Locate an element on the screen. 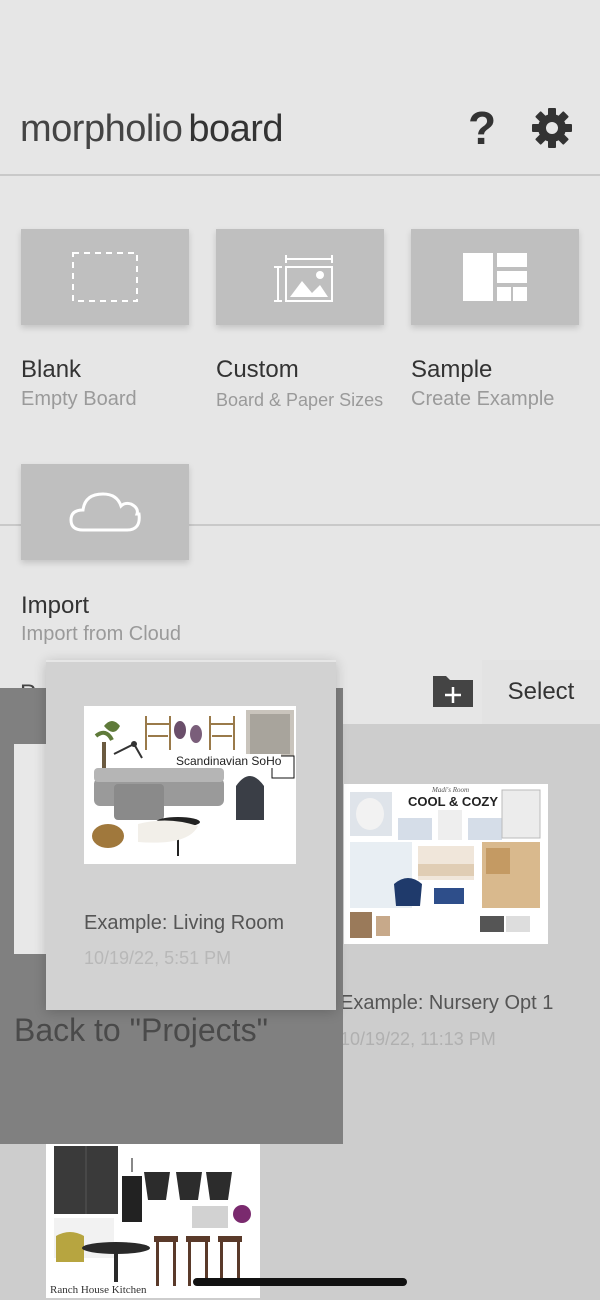  blank-subtitle: Empty Board is located at coordinates (79, 399).